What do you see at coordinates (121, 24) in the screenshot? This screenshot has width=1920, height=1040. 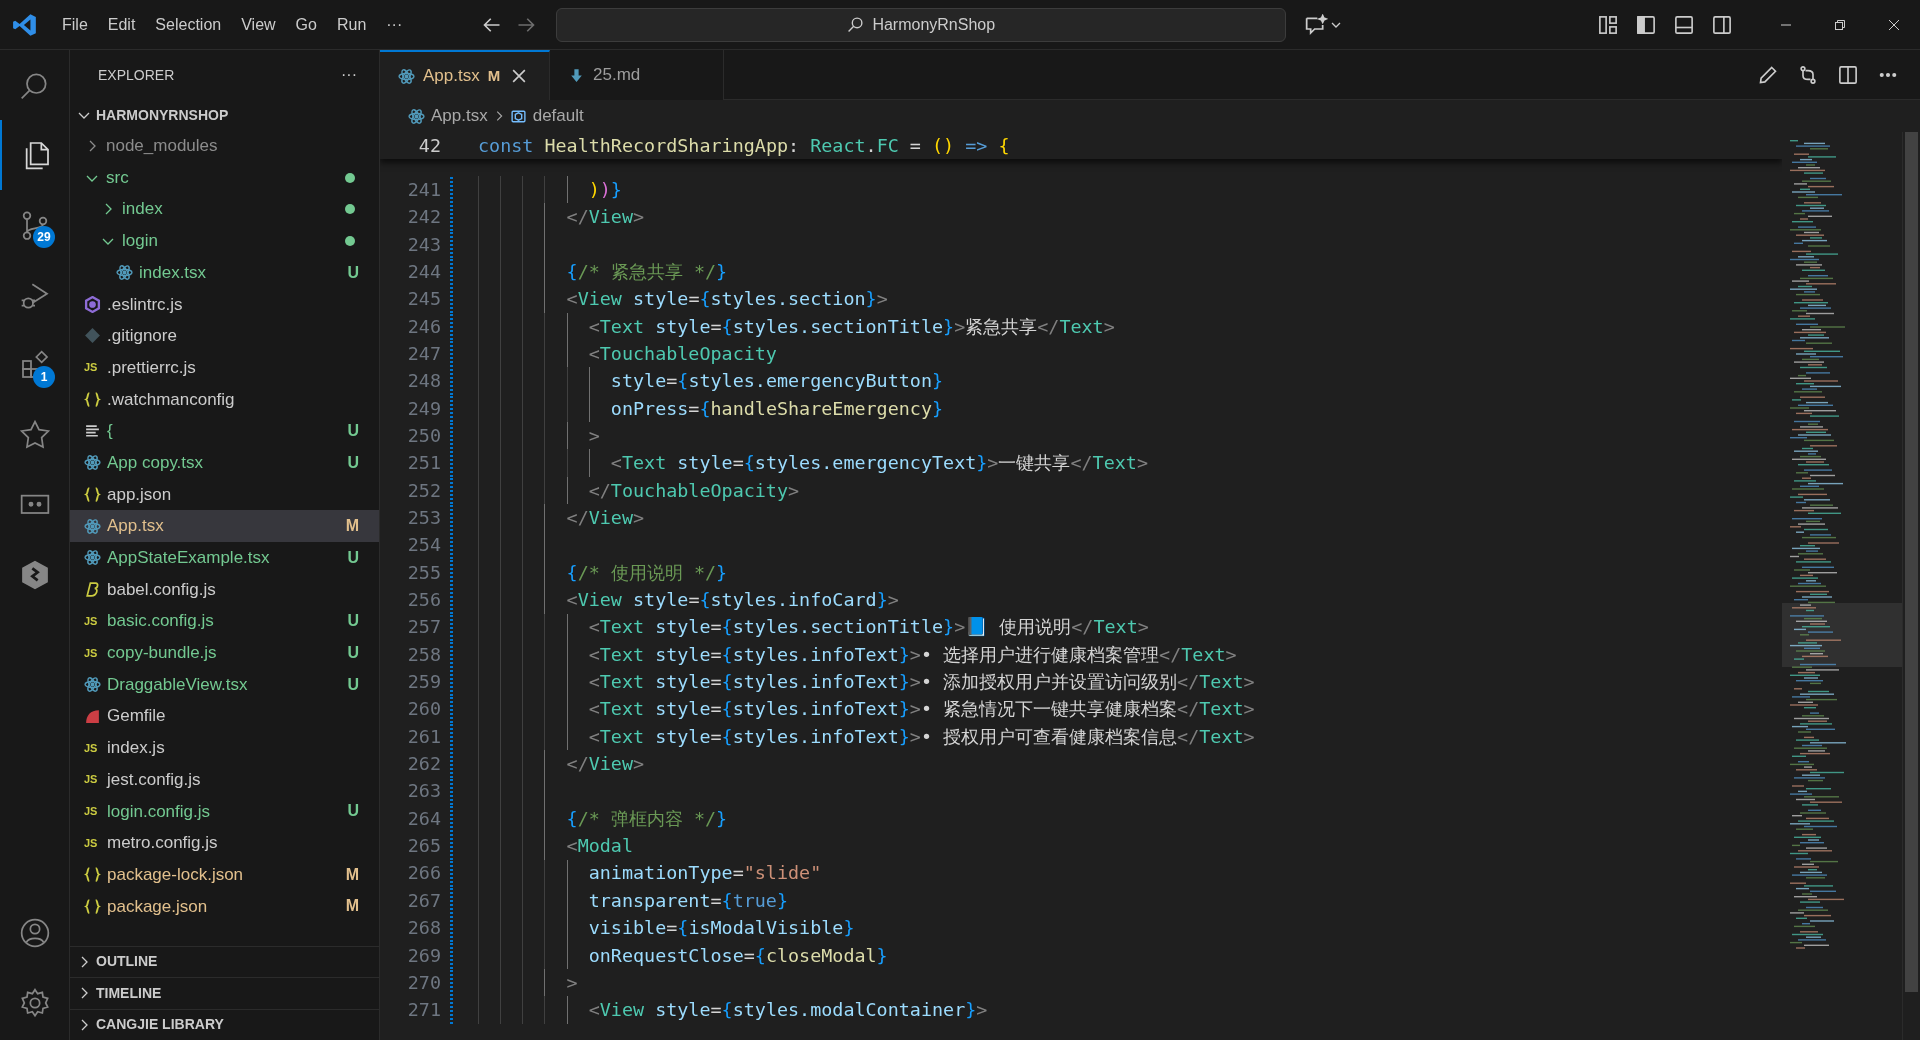 I see `menu-item: Edit` at bounding box center [121, 24].